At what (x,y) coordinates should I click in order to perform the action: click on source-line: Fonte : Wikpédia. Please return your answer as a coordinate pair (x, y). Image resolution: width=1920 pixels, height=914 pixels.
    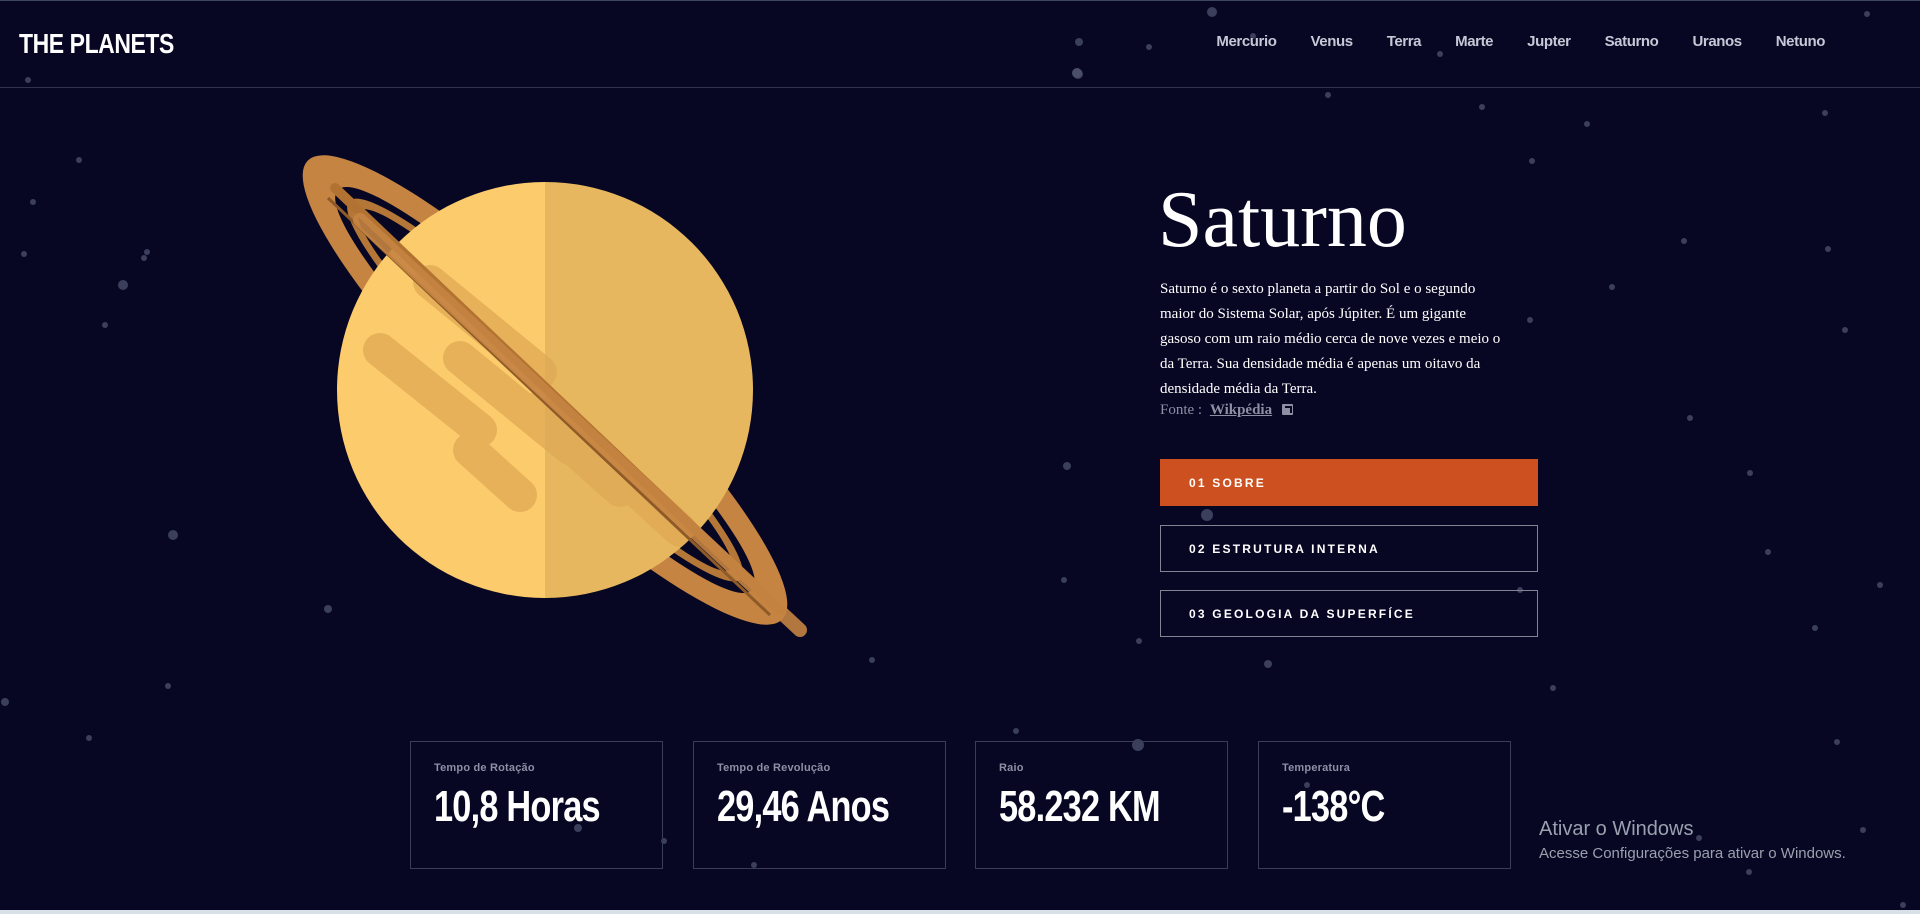
    Looking at the image, I should click on (1226, 410).